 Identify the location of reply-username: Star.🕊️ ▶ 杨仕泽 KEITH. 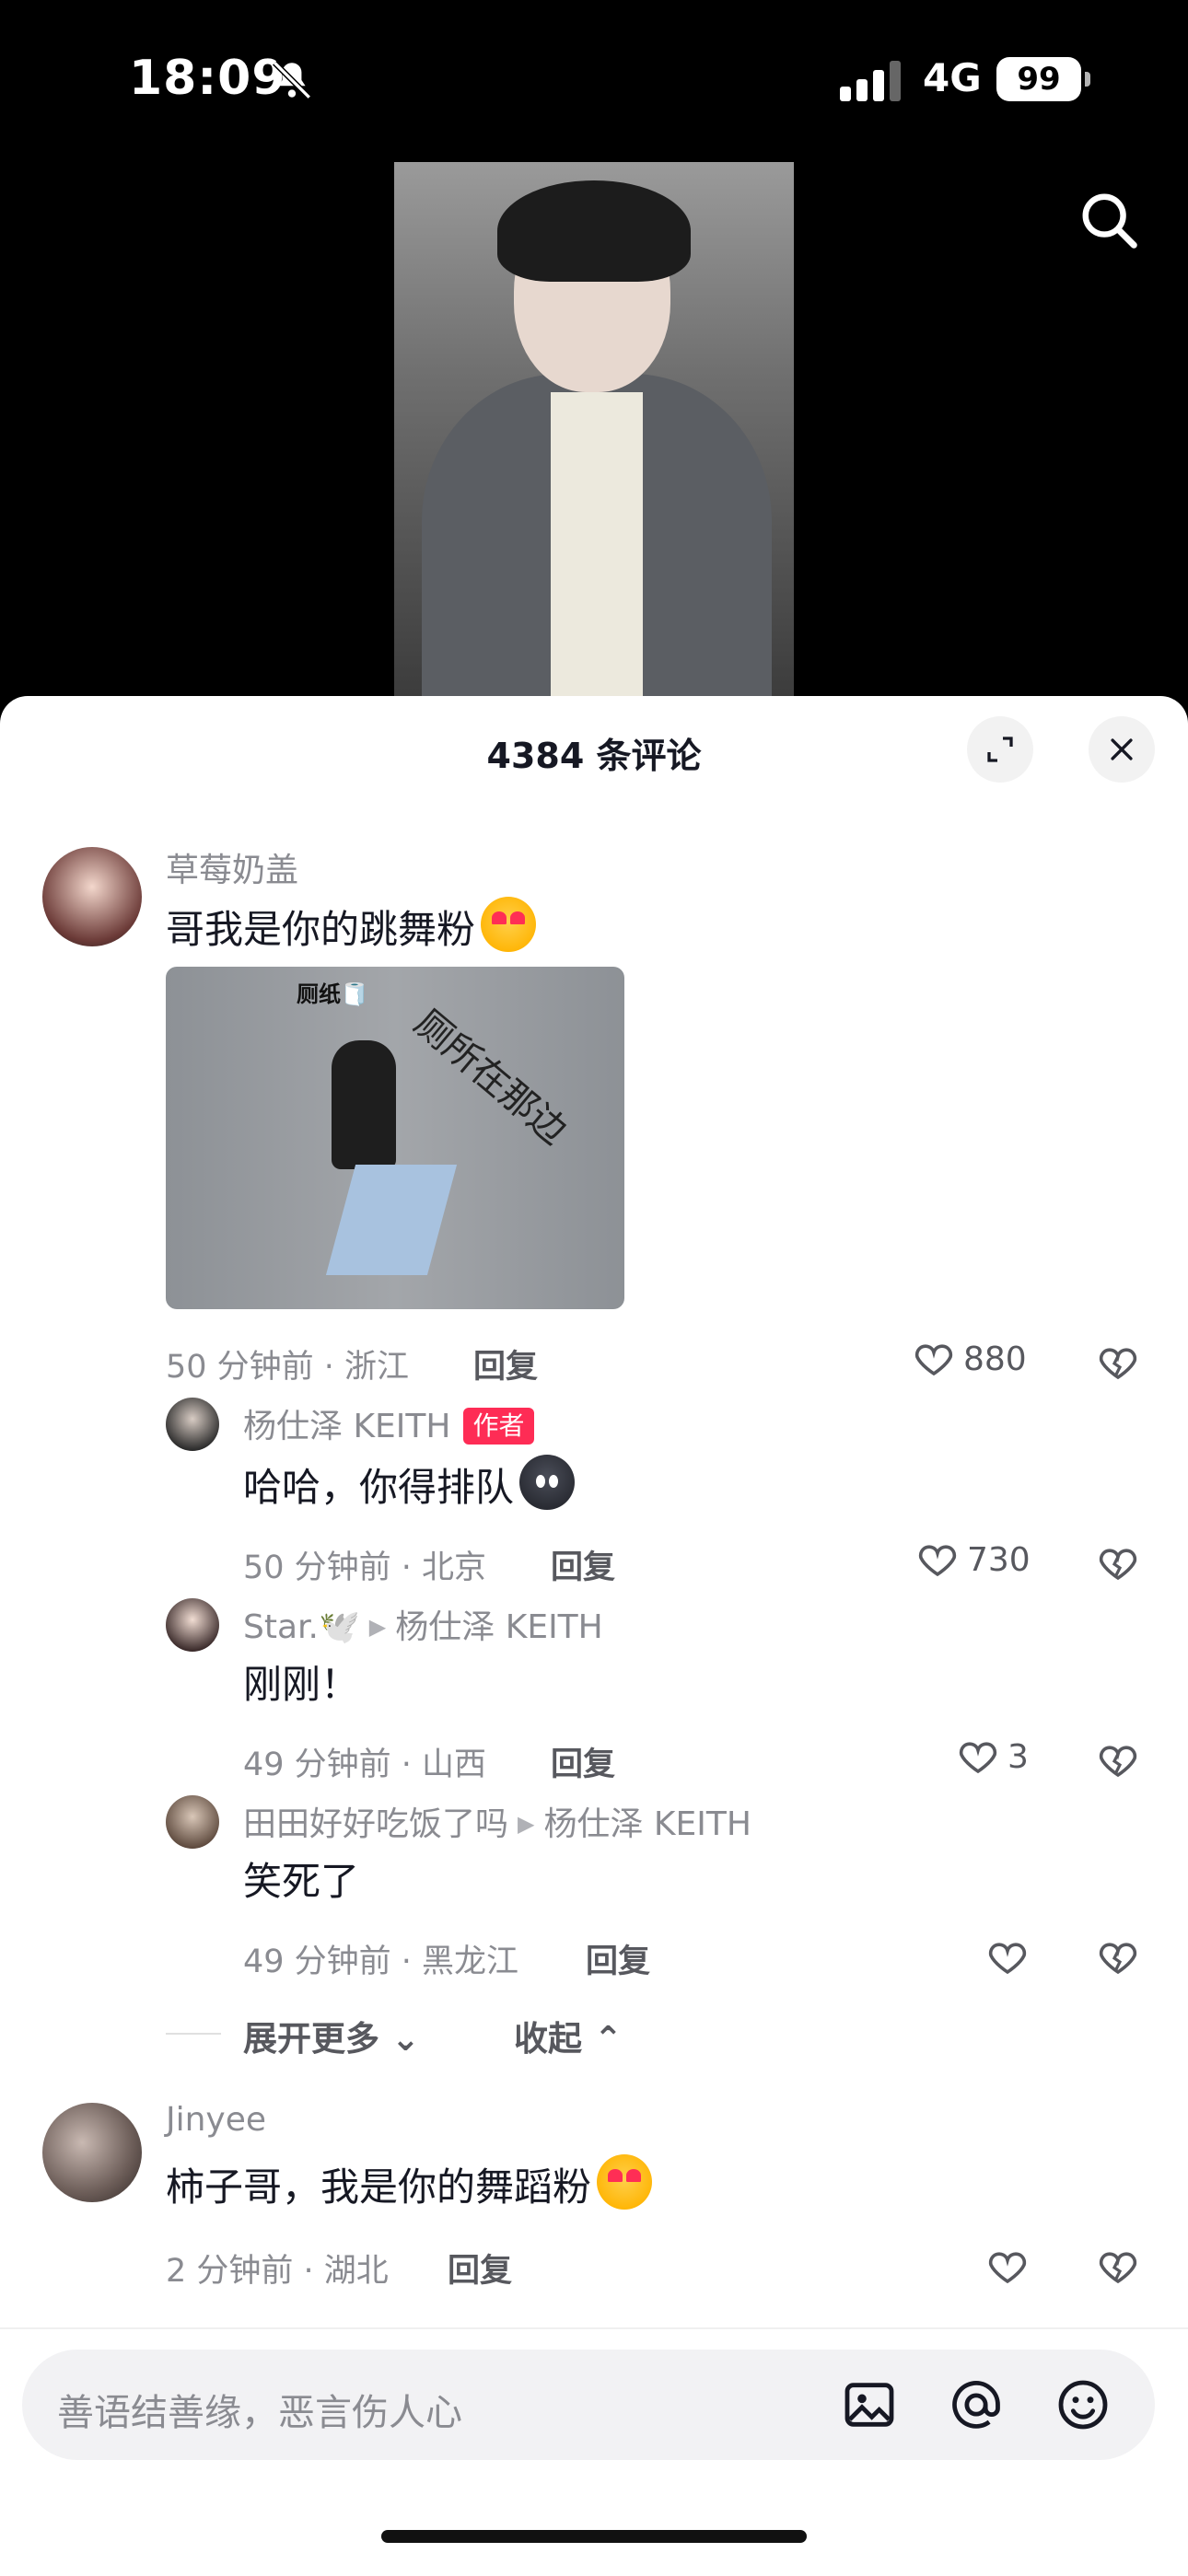
(423, 1624).